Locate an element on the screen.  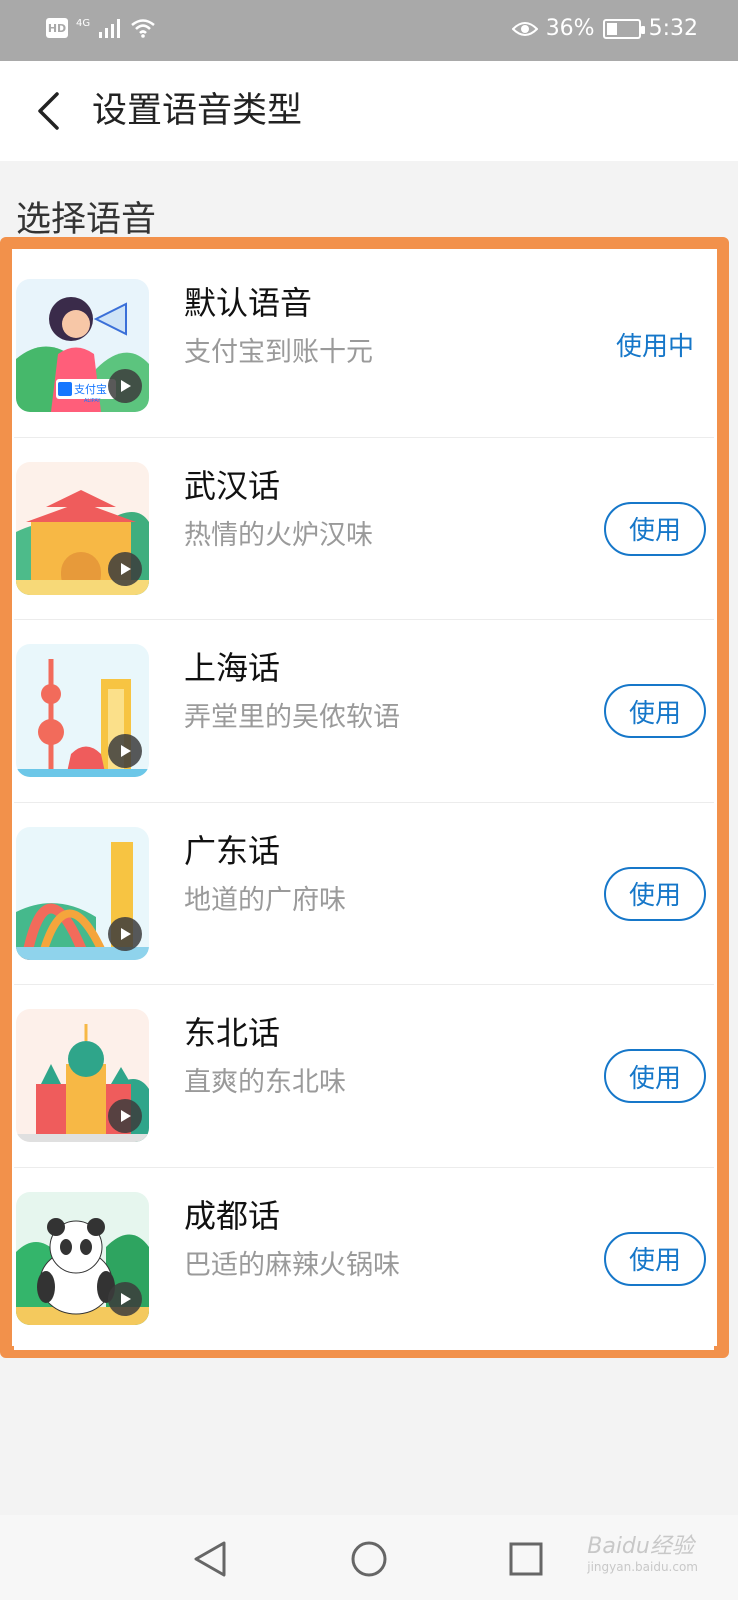
back-button is located at coordinates (48, 111).